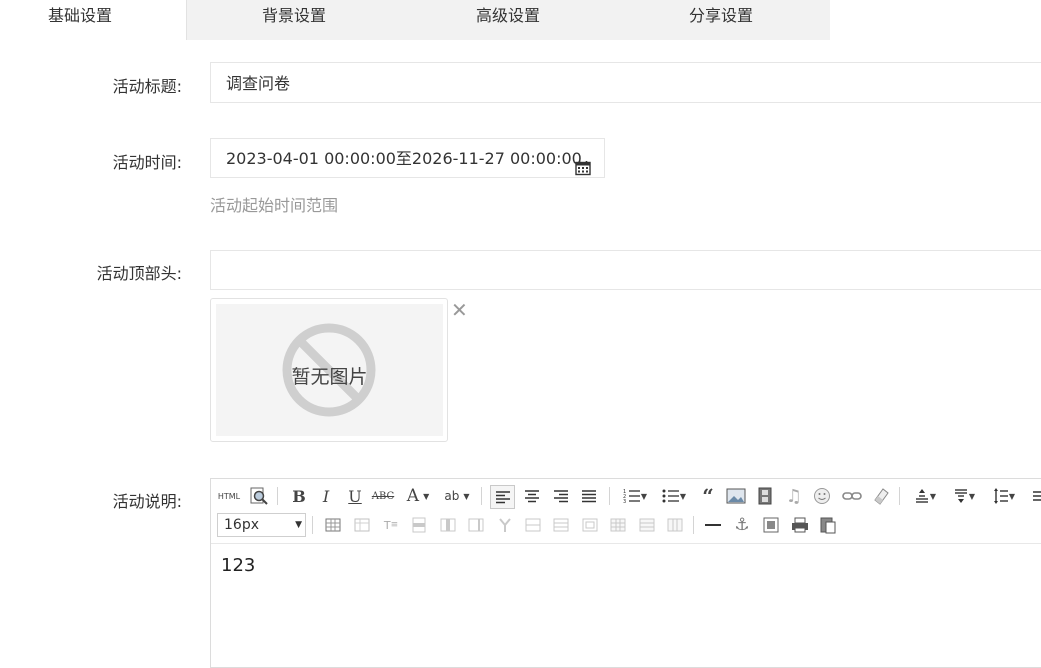 The width and height of the screenshot is (1041, 668). I want to click on ordered-list-icon: 1 2 3 ▼, so click(635, 496).